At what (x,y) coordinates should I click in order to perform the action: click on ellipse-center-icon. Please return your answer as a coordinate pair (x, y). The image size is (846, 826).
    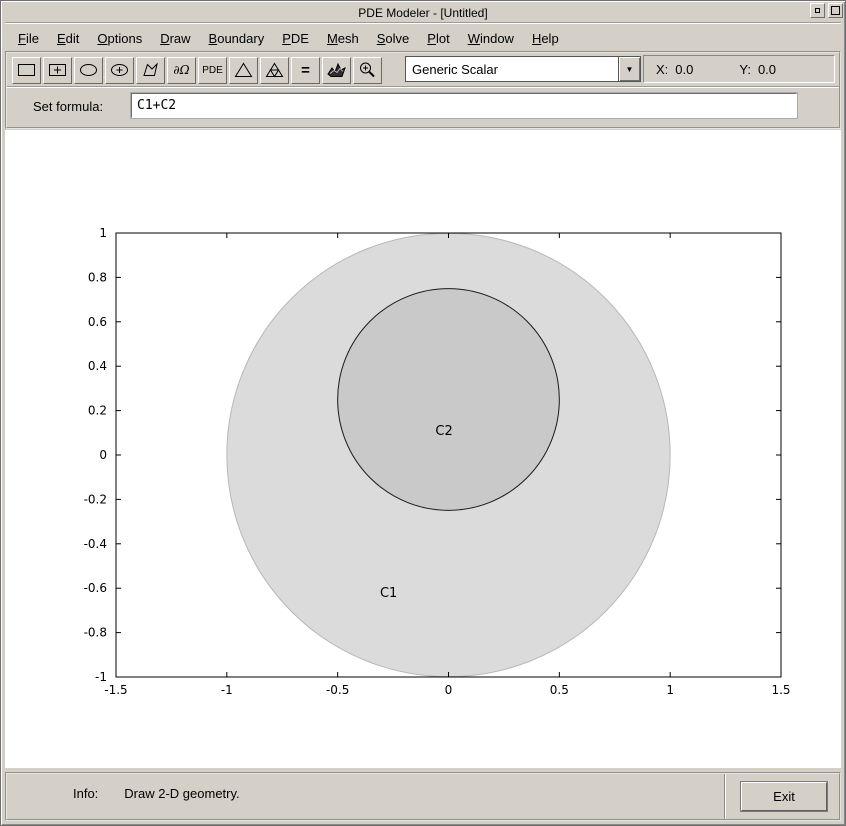
    Looking at the image, I should click on (119, 70).